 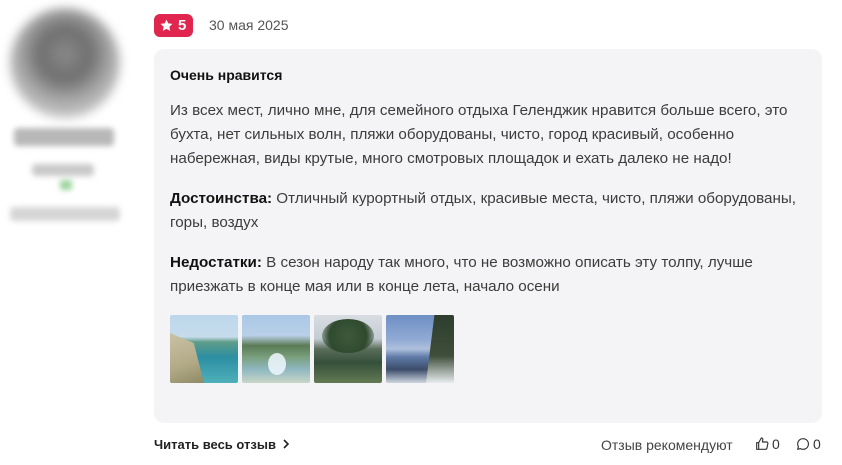 What do you see at coordinates (286, 444) in the screenshot?
I see `chevron-right-icon` at bounding box center [286, 444].